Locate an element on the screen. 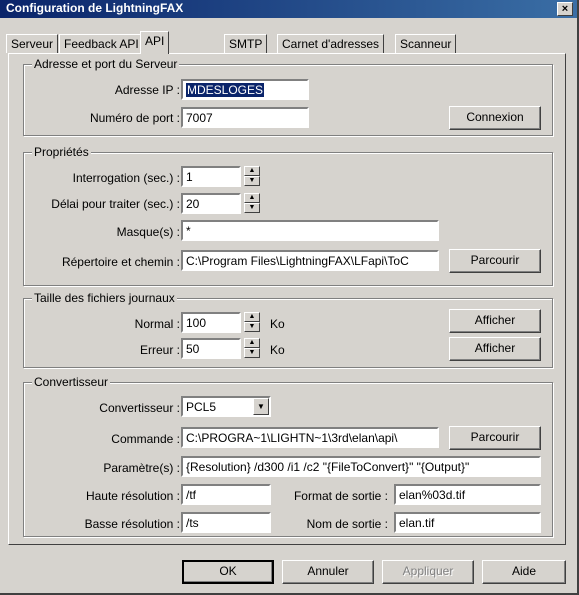 The height and width of the screenshot is (595, 579). polling-field: 1 is located at coordinates (211, 176).